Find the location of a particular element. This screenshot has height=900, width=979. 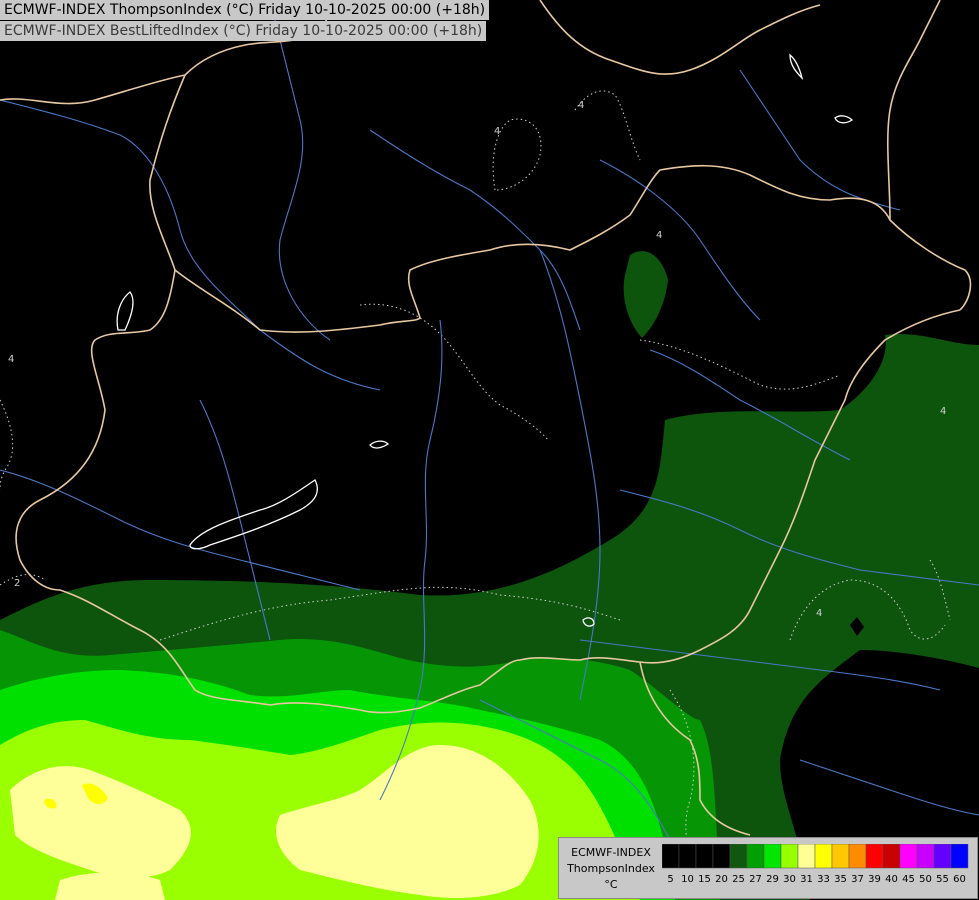

legend-tick-label: 5 is located at coordinates (670, 879).